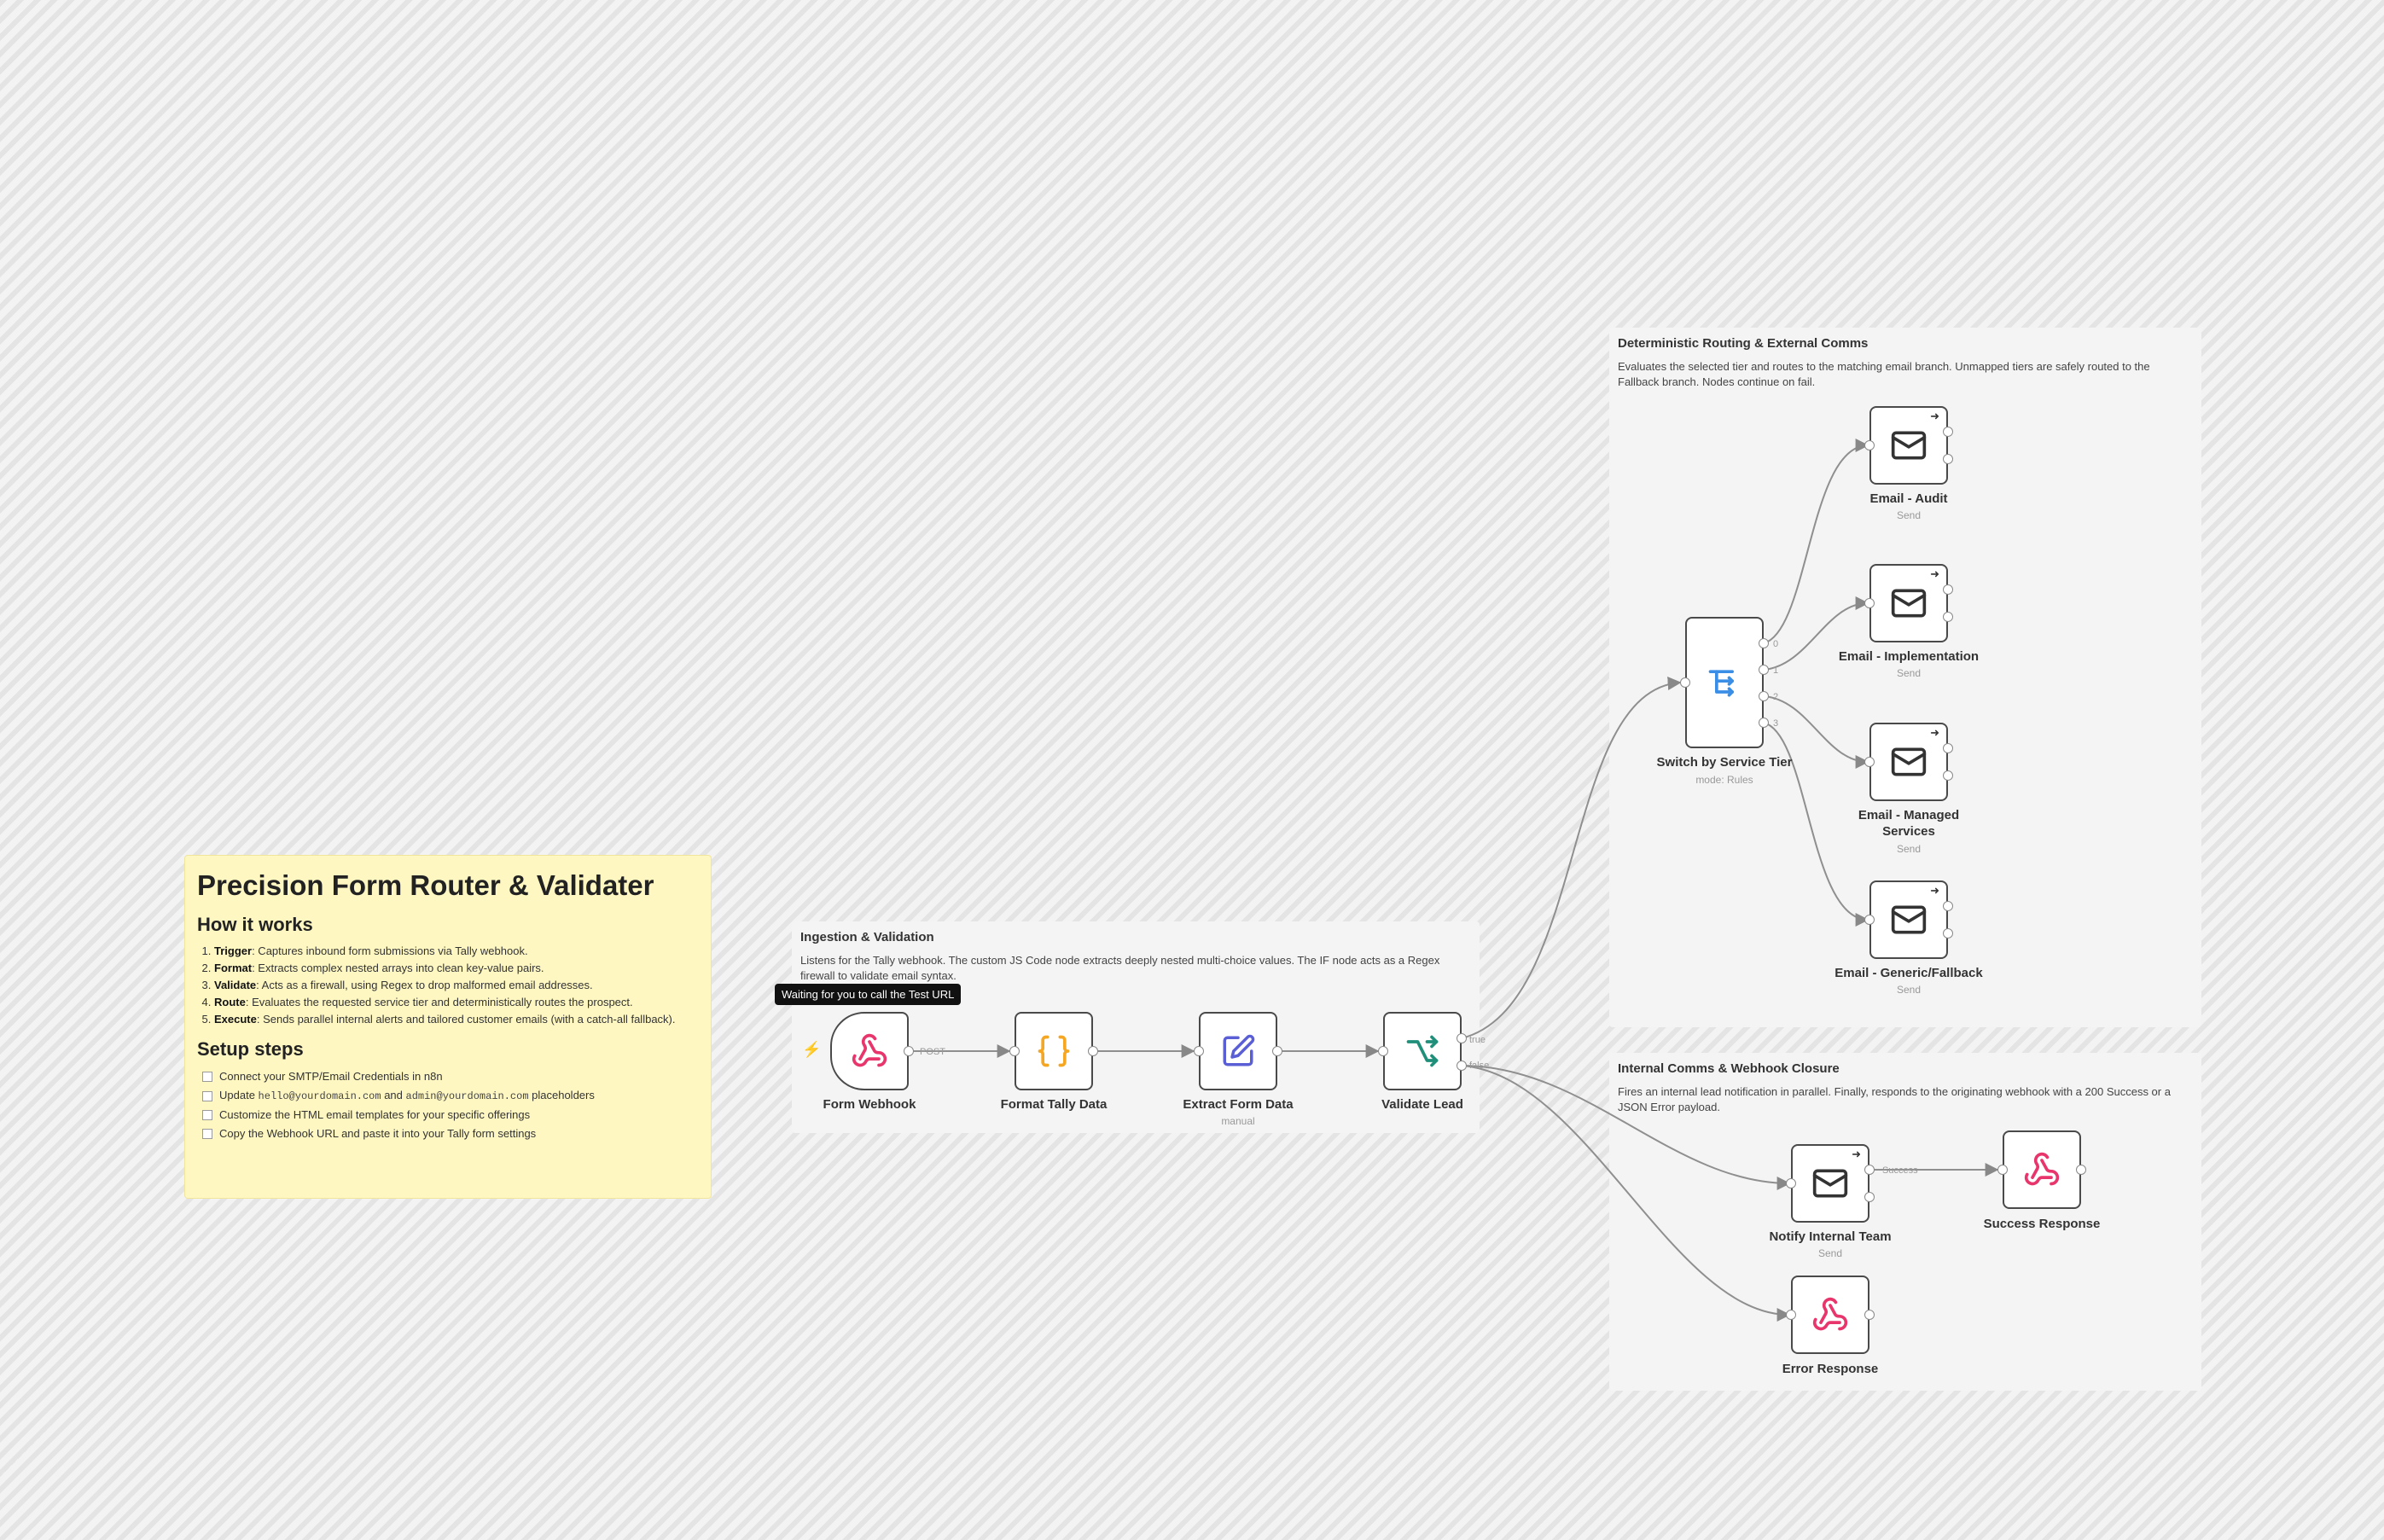 The image size is (2384, 1540). What do you see at coordinates (867, 937) in the screenshot?
I see `group-title: Ingestion & Validation` at bounding box center [867, 937].